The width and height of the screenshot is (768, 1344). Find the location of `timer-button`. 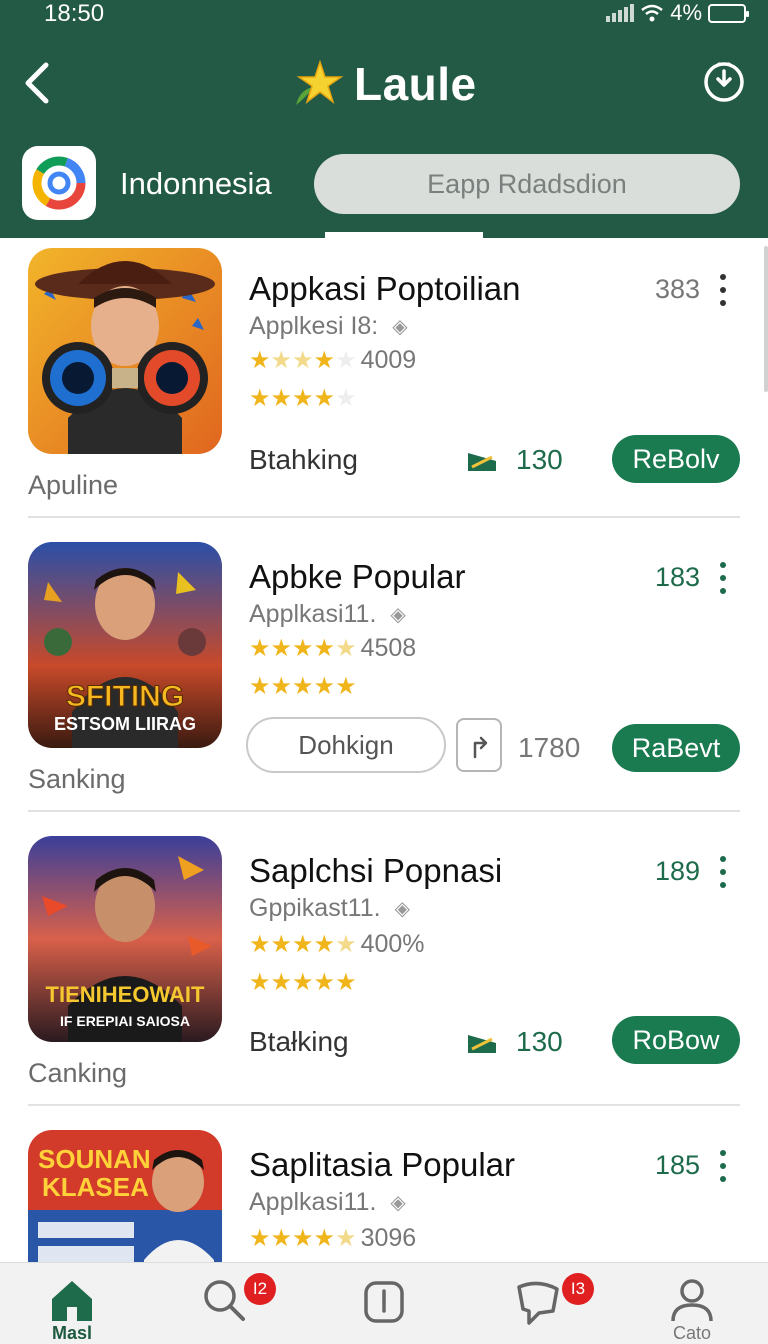

timer-button is located at coordinates (724, 82).